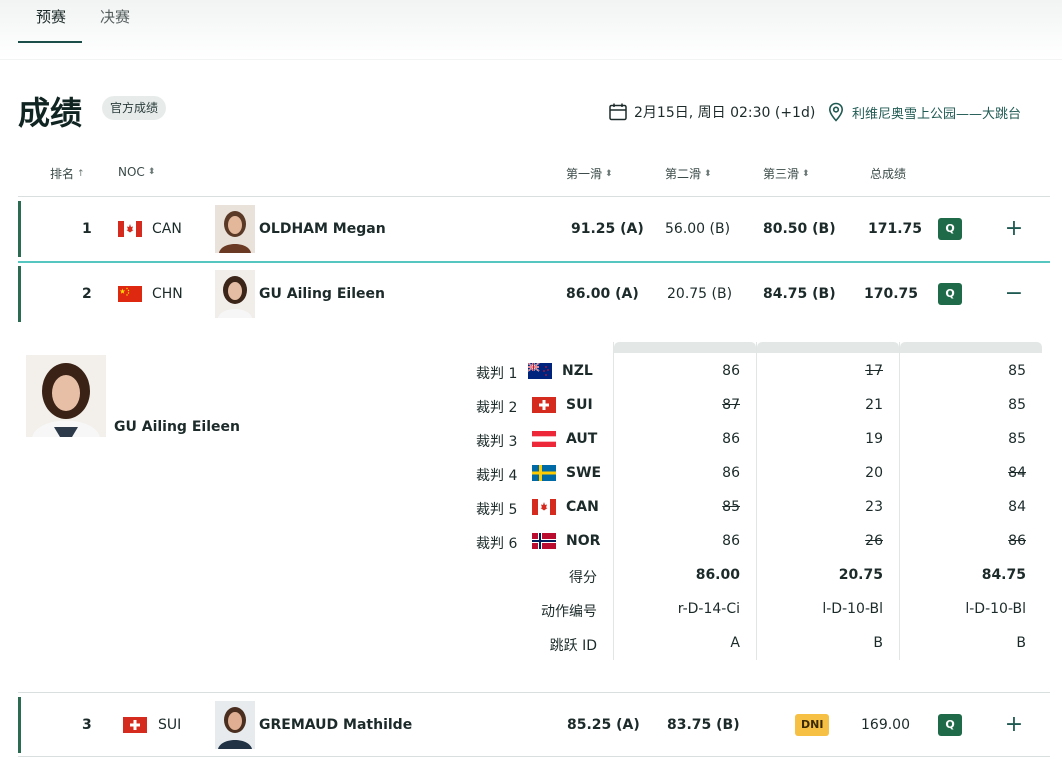  What do you see at coordinates (874, 405) in the screenshot?
I see `judge-score: 21` at bounding box center [874, 405].